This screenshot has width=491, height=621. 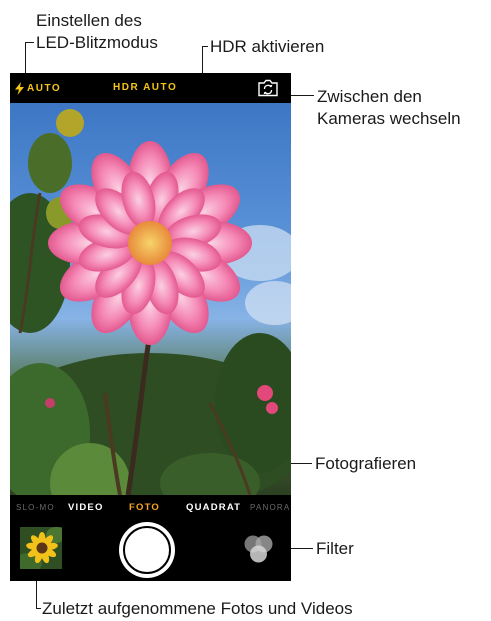 I want to click on hdr-callout: HDR aktivieren, so click(x=267, y=46).